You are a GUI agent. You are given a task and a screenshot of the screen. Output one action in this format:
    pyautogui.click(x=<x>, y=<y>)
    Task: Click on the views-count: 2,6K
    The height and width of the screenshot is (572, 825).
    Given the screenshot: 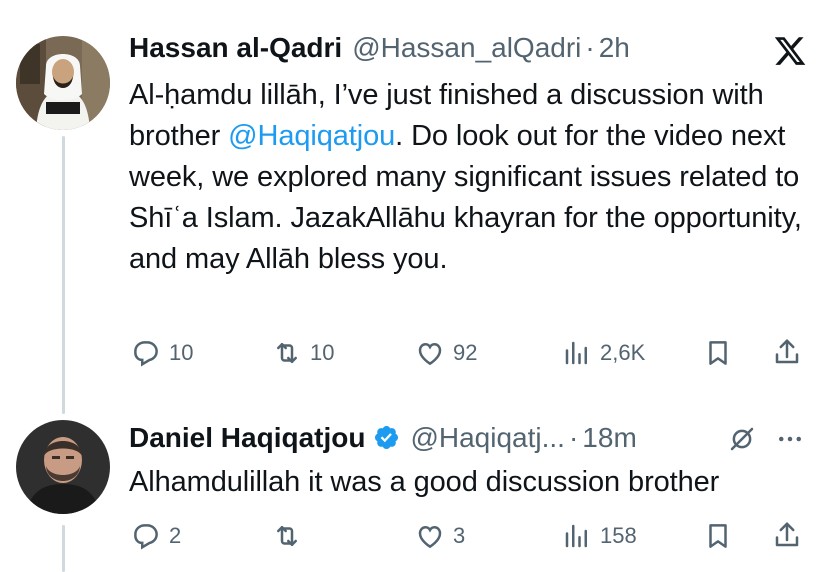 What is the action you would take?
    pyautogui.click(x=623, y=352)
    